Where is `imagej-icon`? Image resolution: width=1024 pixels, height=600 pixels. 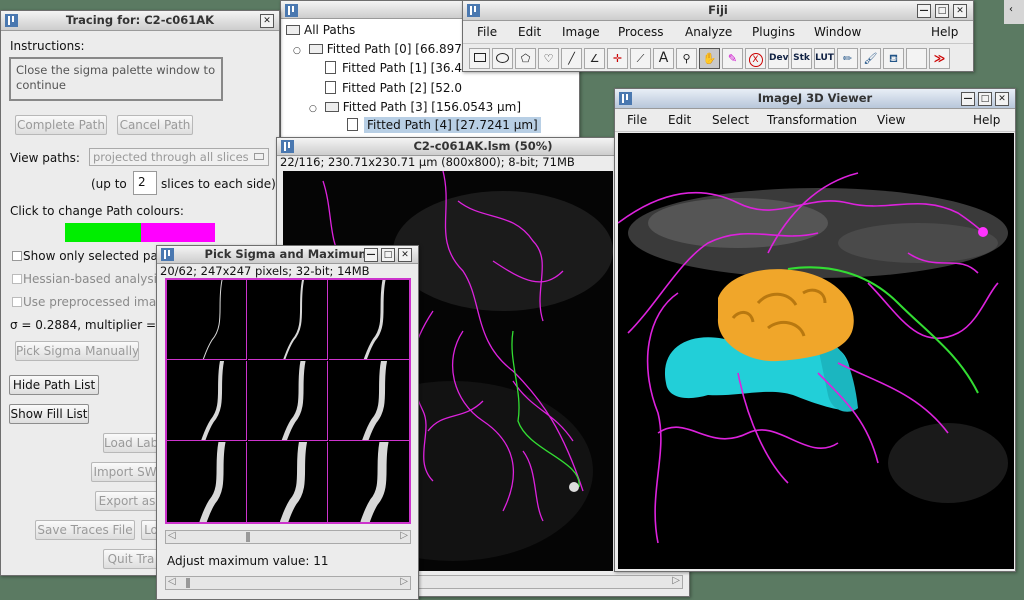 imagej-icon is located at coordinates (625, 98).